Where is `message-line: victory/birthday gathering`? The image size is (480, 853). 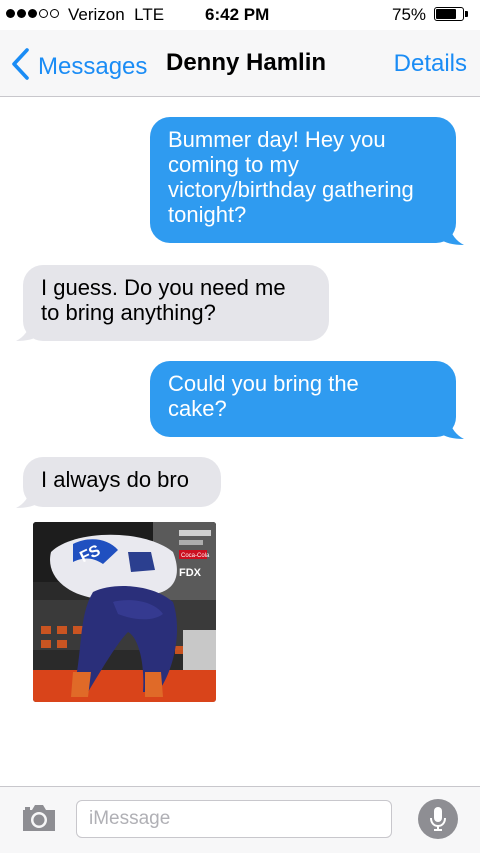 message-line: victory/birthday gathering is located at coordinates (291, 189).